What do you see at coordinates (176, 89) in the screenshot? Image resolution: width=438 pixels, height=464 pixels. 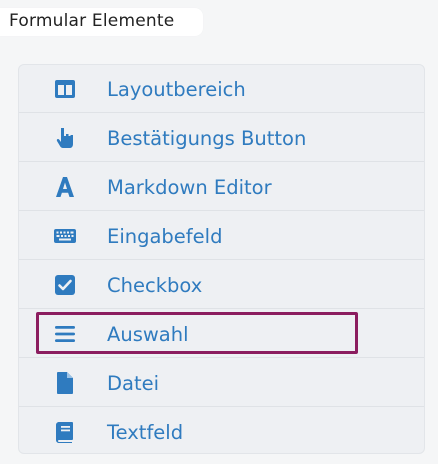 I see `list-item-label: Layoutbereich` at bounding box center [176, 89].